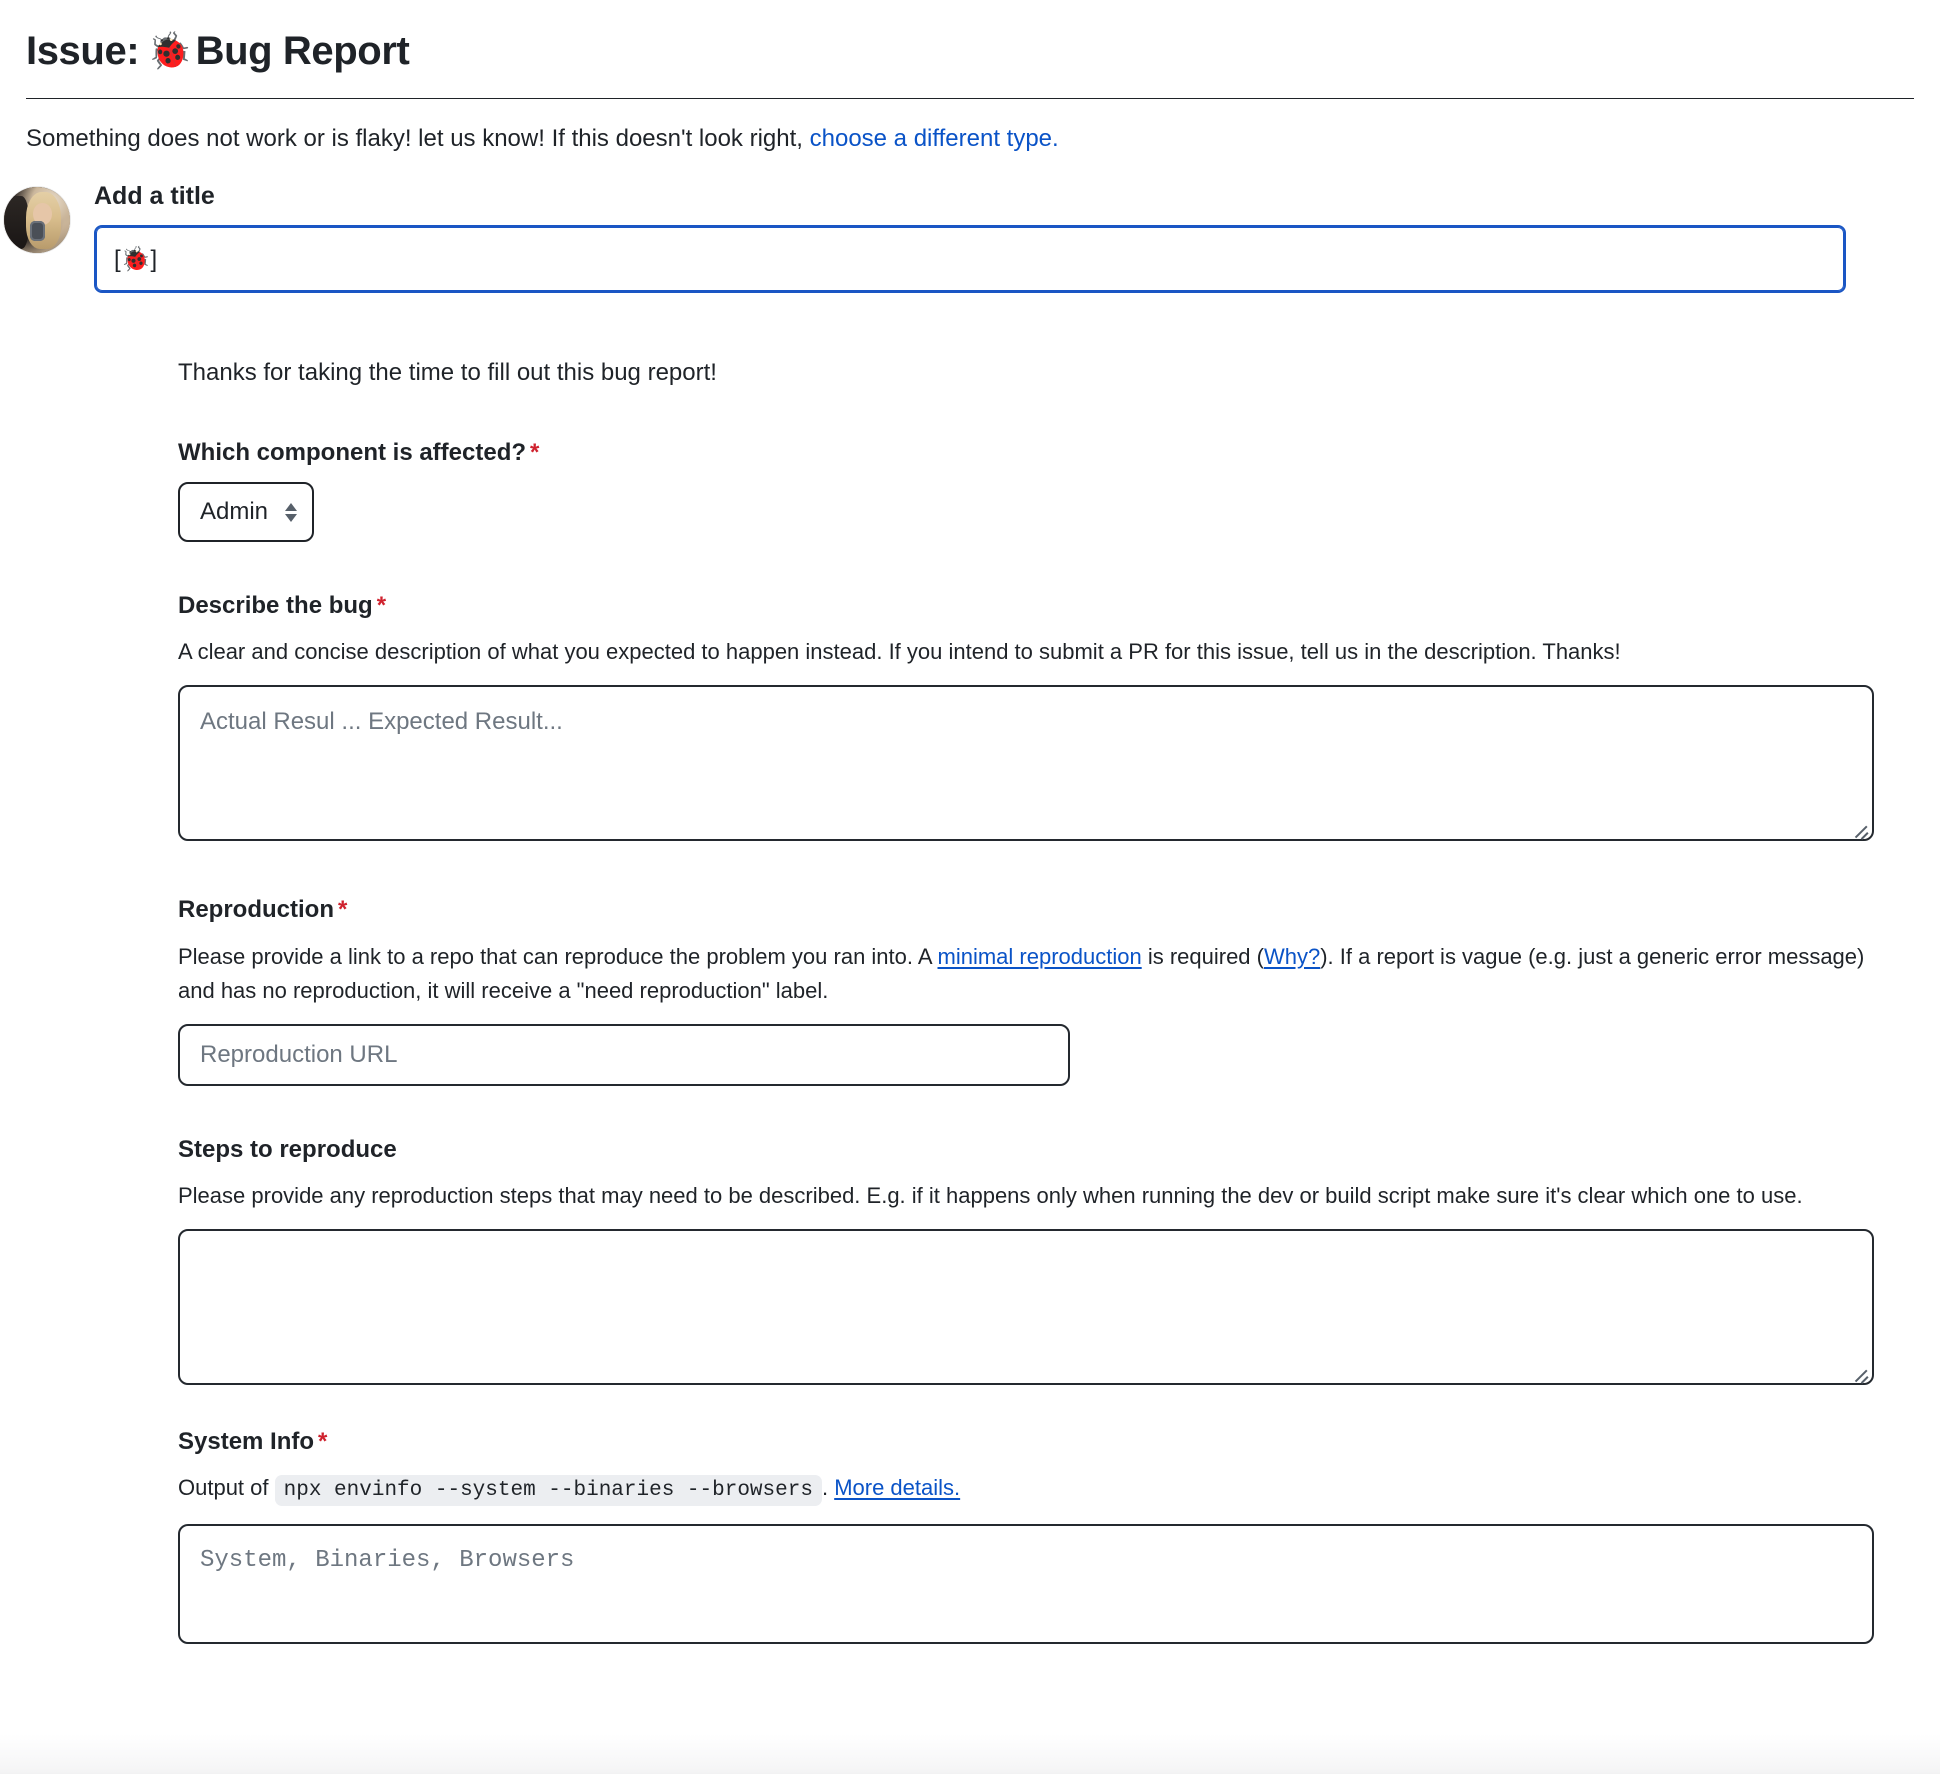 This screenshot has height=1774, width=1940. Describe the element at coordinates (16, 223) in the screenshot. I see `avatar-image-shadow` at that location.